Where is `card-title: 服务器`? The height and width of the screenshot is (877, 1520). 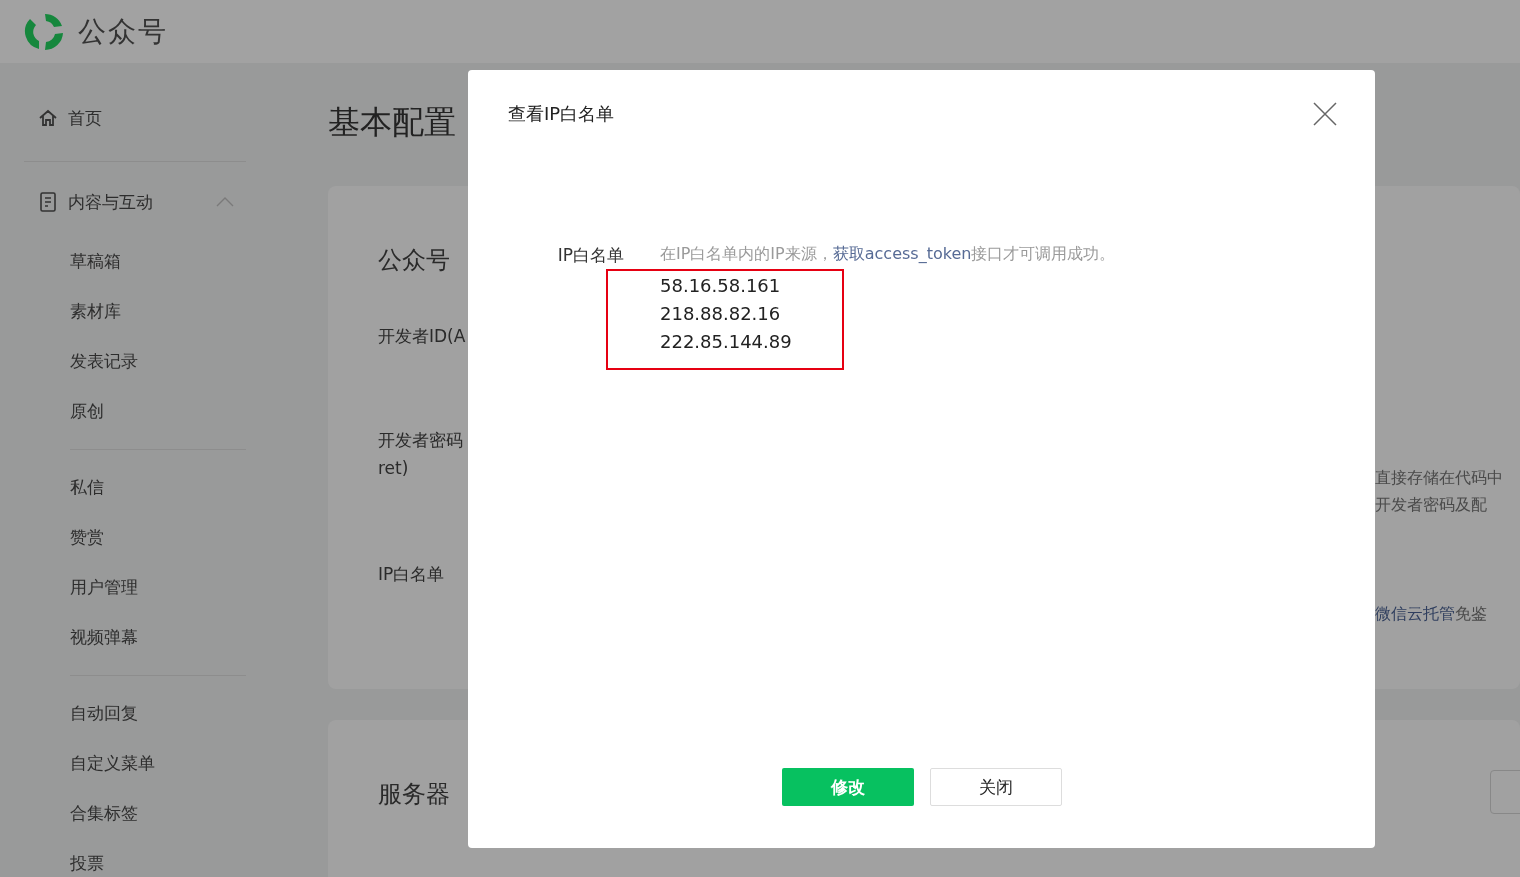
card-title: 服务器 is located at coordinates (414, 794).